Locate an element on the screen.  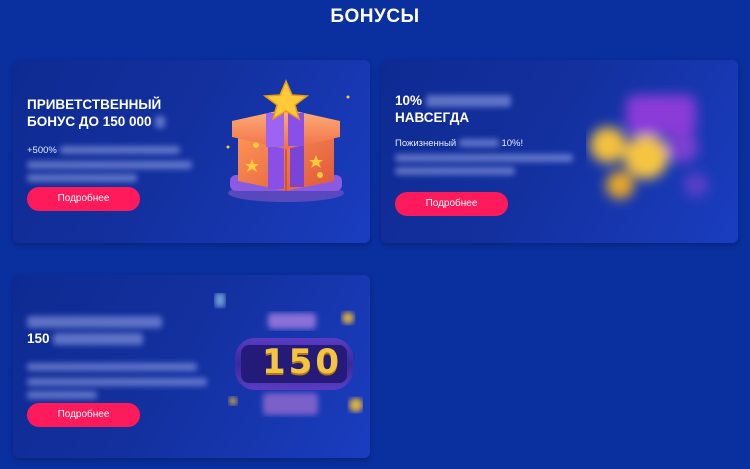
card-title: ПРИВЕТСТВЕННЫЙ БОНУС ДО 150 000 is located at coordinates (96, 113).